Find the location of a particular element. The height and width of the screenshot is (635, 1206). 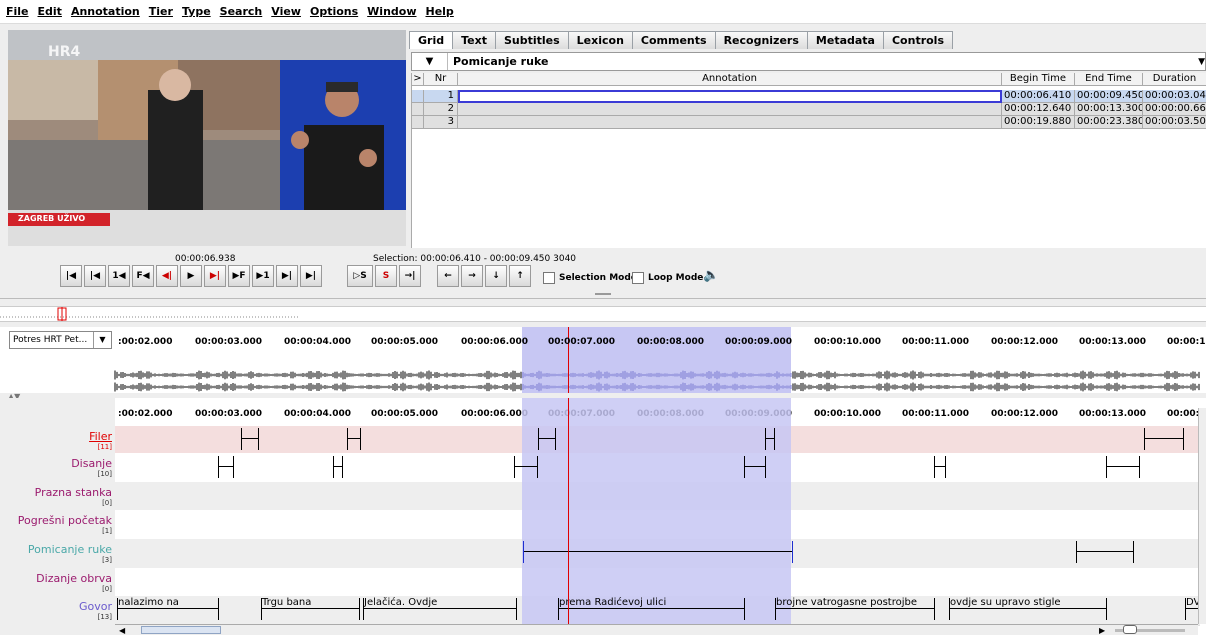

loop-mode-checkbox is located at coordinates (638, 278).